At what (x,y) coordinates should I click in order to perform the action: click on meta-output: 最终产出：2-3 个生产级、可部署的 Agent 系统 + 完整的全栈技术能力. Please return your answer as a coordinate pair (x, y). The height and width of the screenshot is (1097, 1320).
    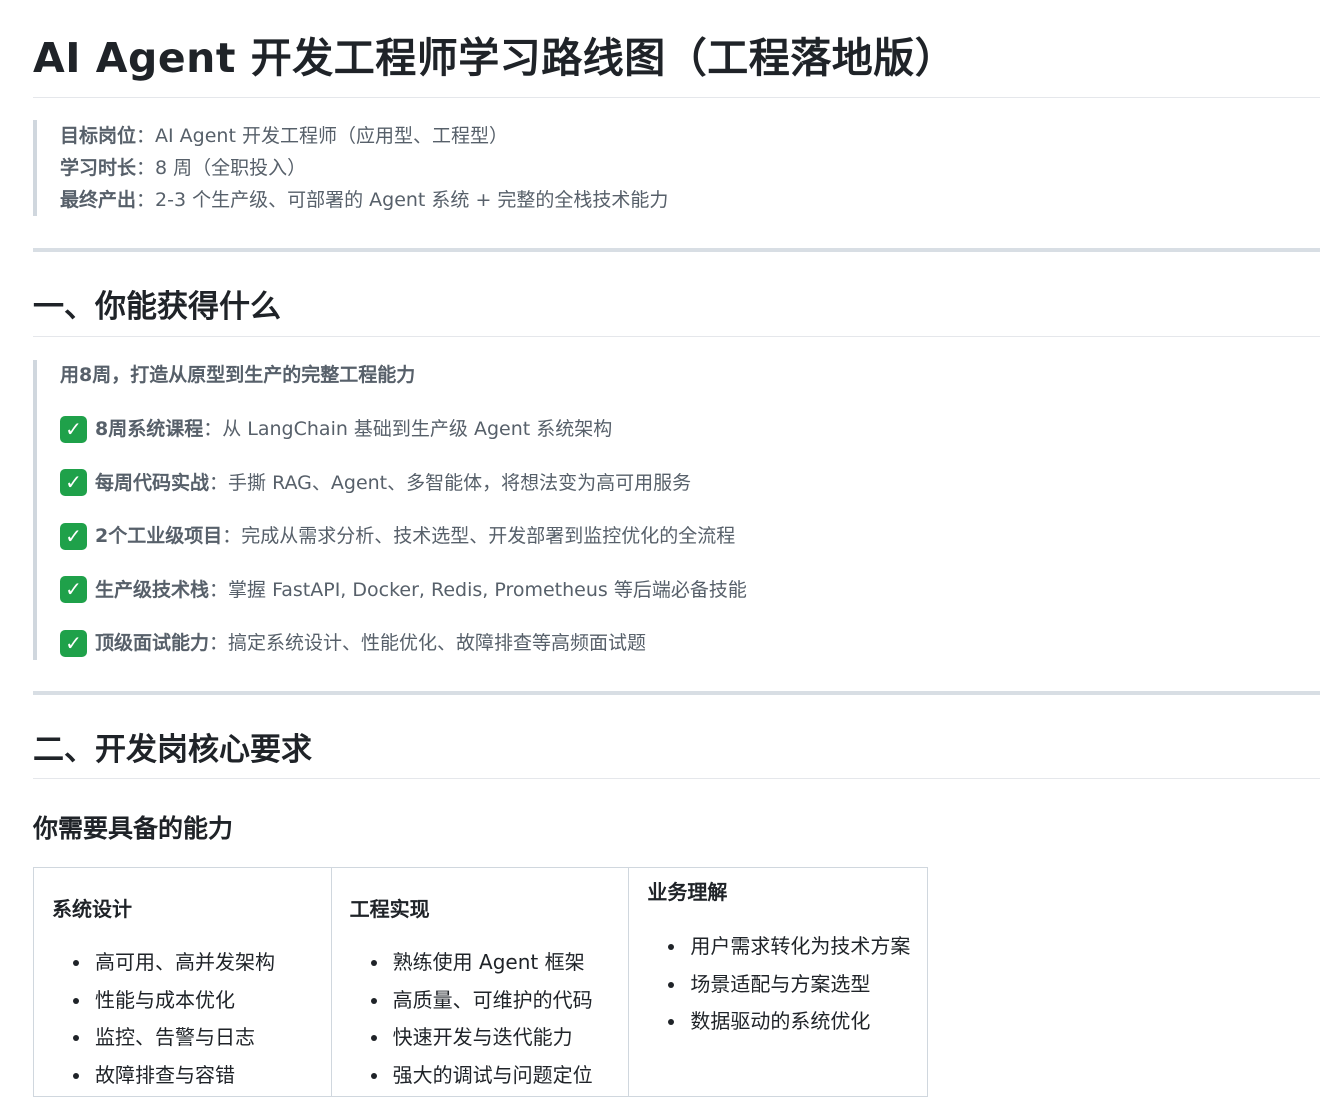
    Looking at the image, I should click on (646, 200).